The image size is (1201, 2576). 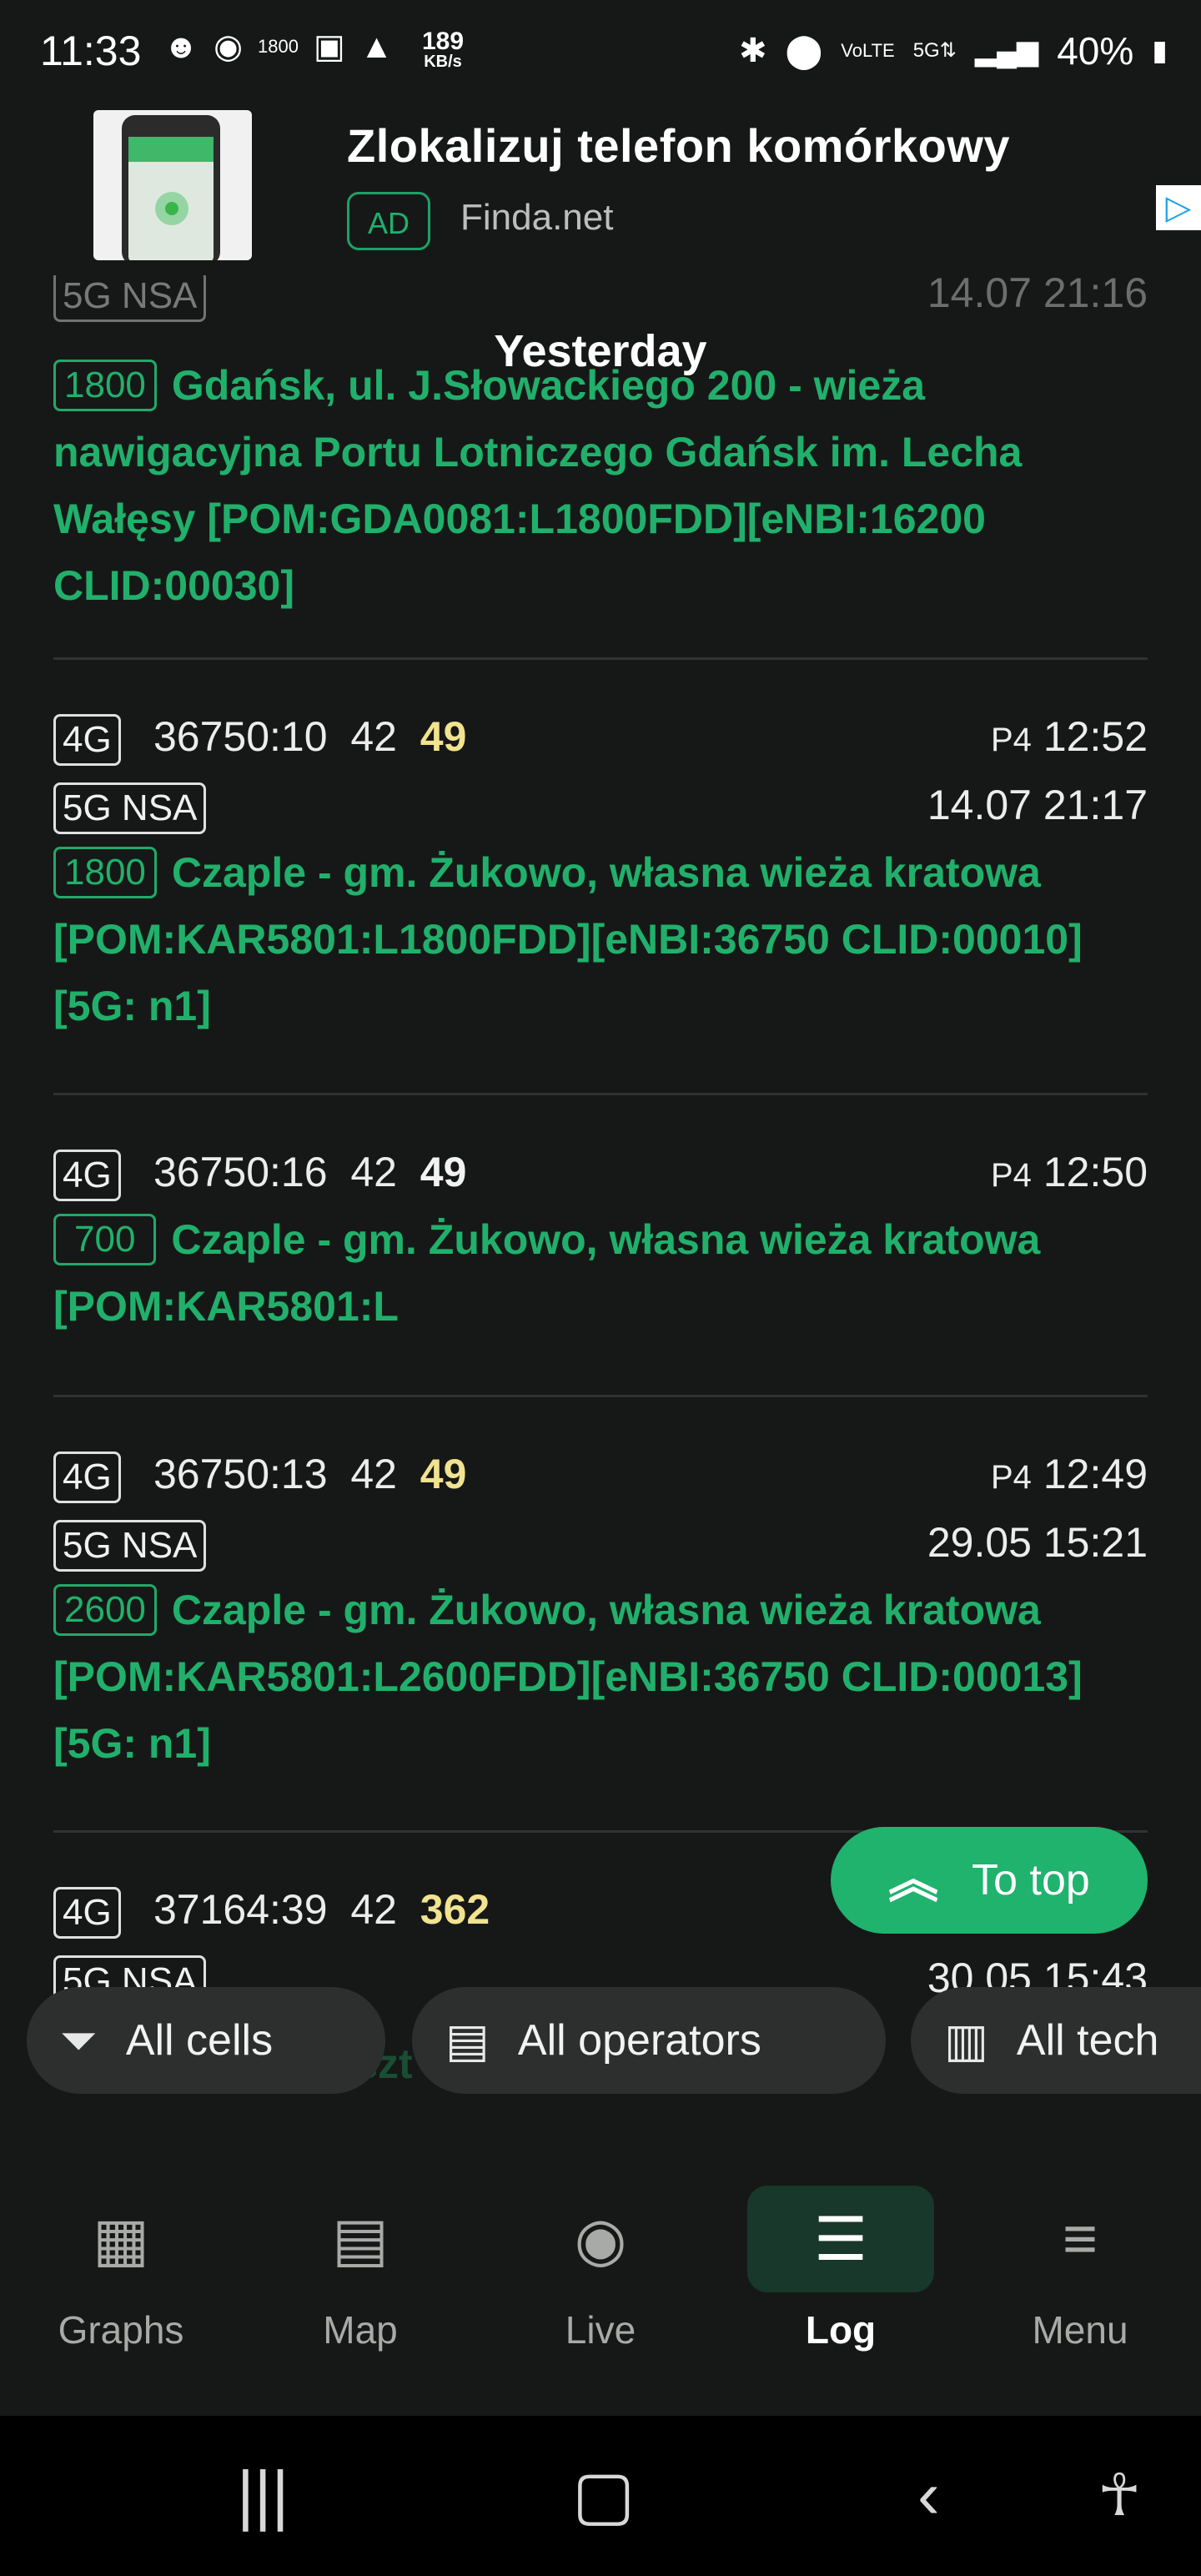 What do you see at coordinates (601, 1172) in the screenshot?
I see `entry-row: 4G 36750:16 42 49 P4 12:50` at bounding box center [601, 1172].